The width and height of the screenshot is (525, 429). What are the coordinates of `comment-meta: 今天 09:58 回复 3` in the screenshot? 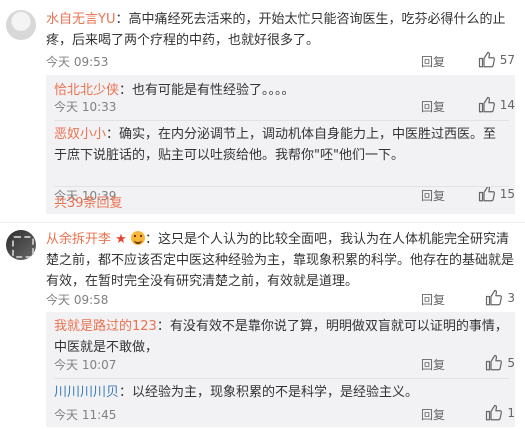 It's located at (280, 299).